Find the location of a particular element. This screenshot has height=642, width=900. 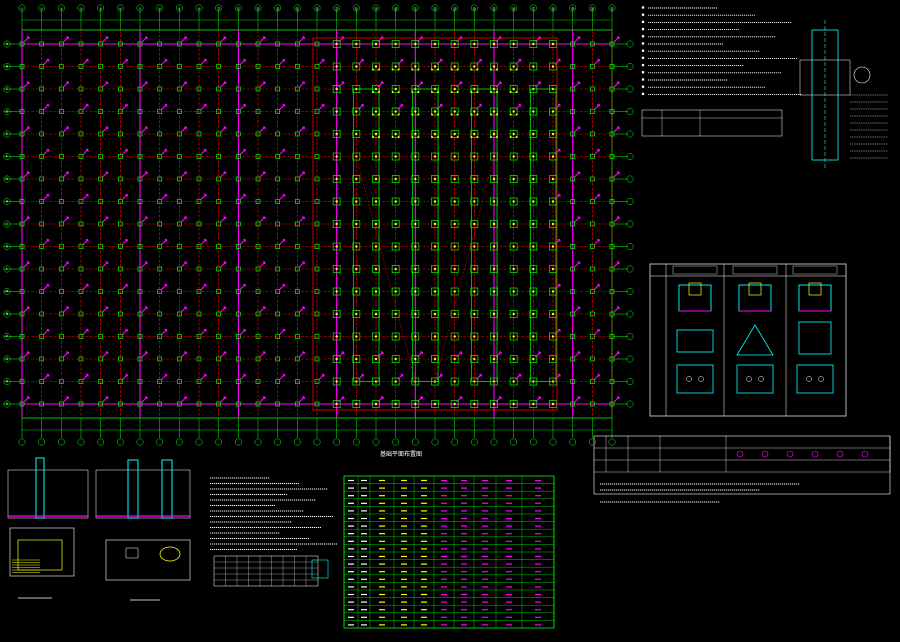

axis-label-top: ⑨ is located at coordinates (179, 9).